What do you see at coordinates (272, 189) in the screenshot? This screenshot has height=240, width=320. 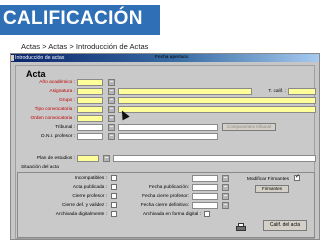 I see `firmantes-button: Firmantes` at bounding box center [272, 189].